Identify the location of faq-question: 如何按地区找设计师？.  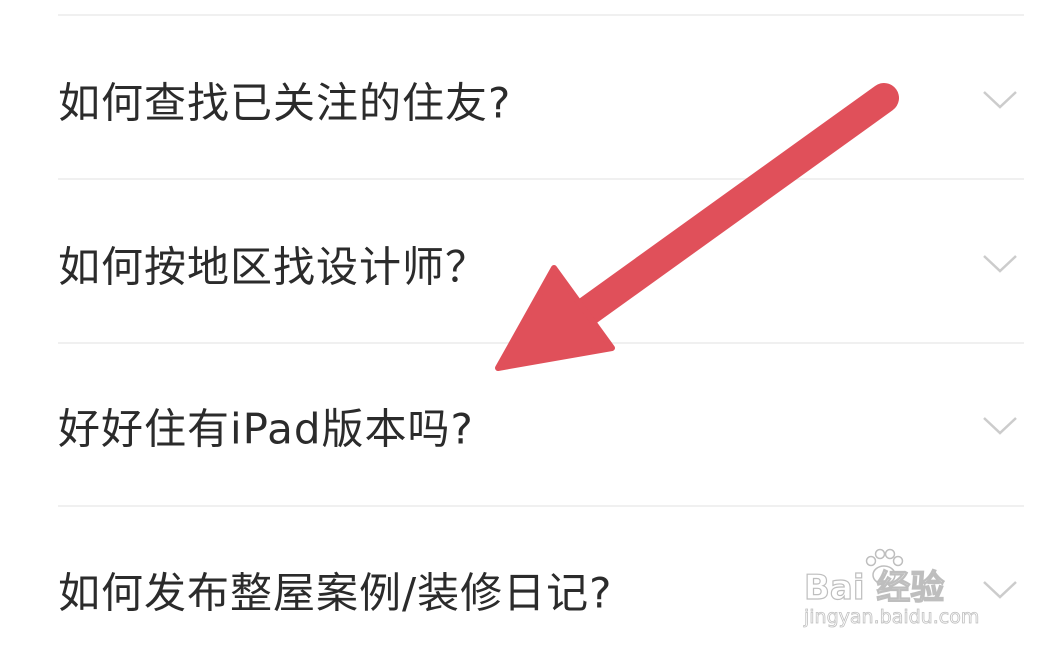
(273, 267).